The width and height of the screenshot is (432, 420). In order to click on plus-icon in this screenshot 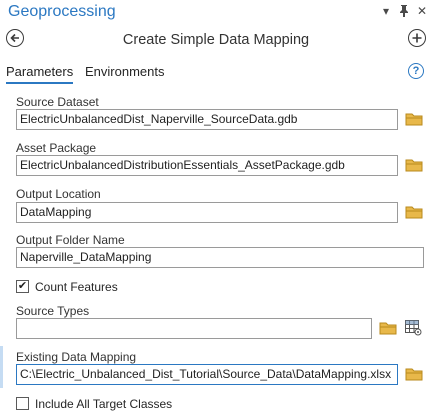, I will do `click(417, 38)`.